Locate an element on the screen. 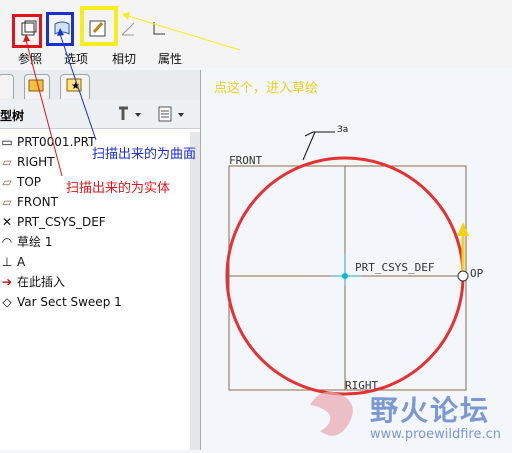 The width and height of the screenshot is (512, 453). yellow-arrow-head is located at coordinates (126, 16).